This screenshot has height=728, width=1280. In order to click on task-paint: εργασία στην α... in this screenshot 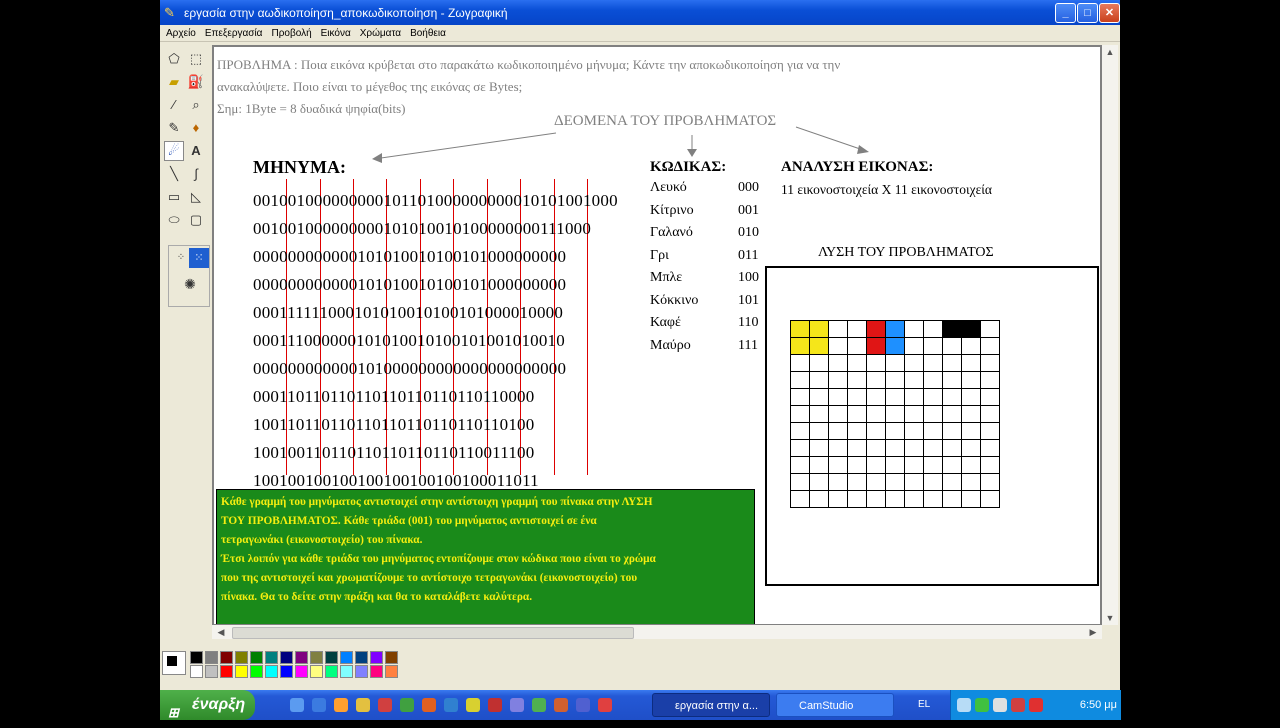, I will do `click(711, 705)`.